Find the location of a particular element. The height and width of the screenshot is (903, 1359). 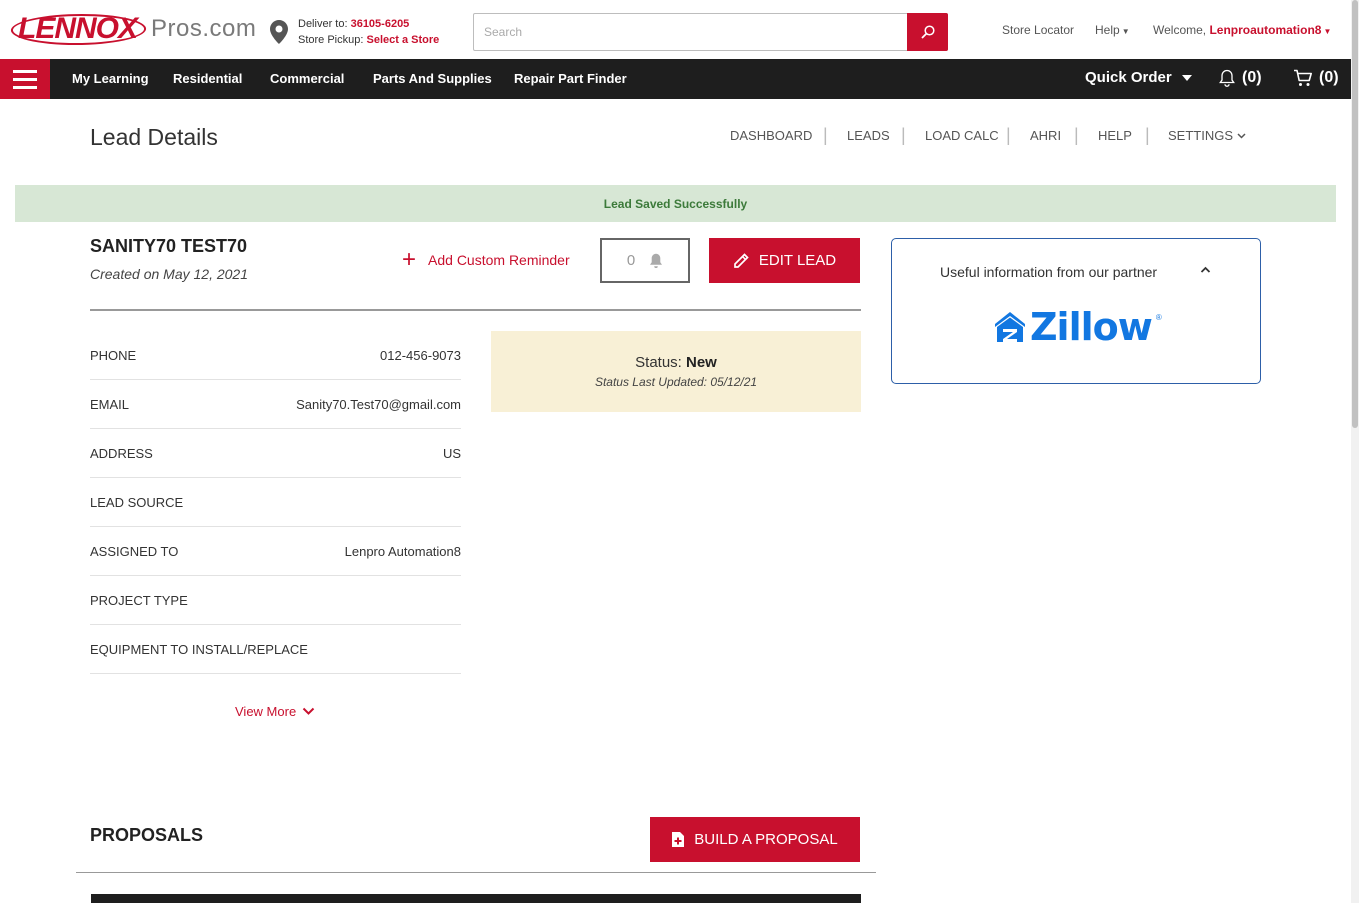

pros-logo-text: Pros.com is located at coordinates (204, 28).